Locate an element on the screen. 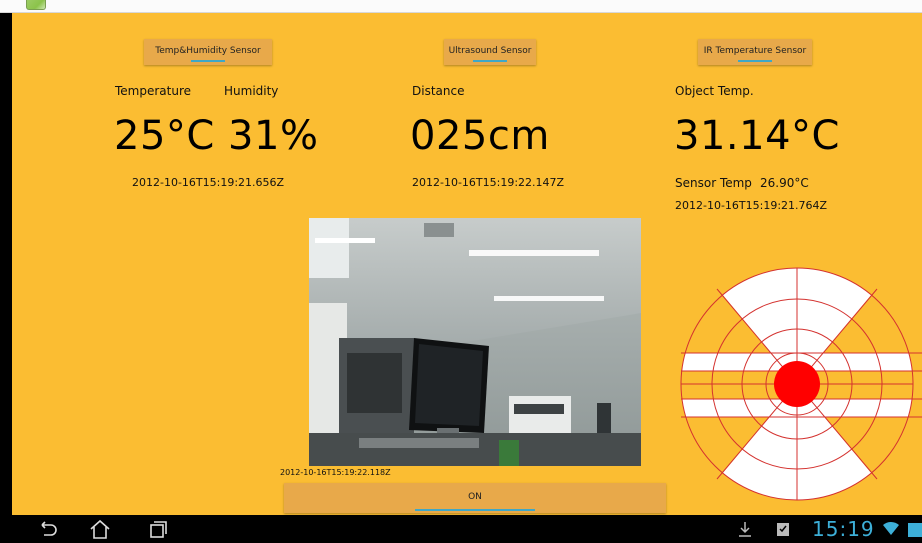 The width and height of the screenshot is (922, 543). back-icon is located at coordinates (48, 529).